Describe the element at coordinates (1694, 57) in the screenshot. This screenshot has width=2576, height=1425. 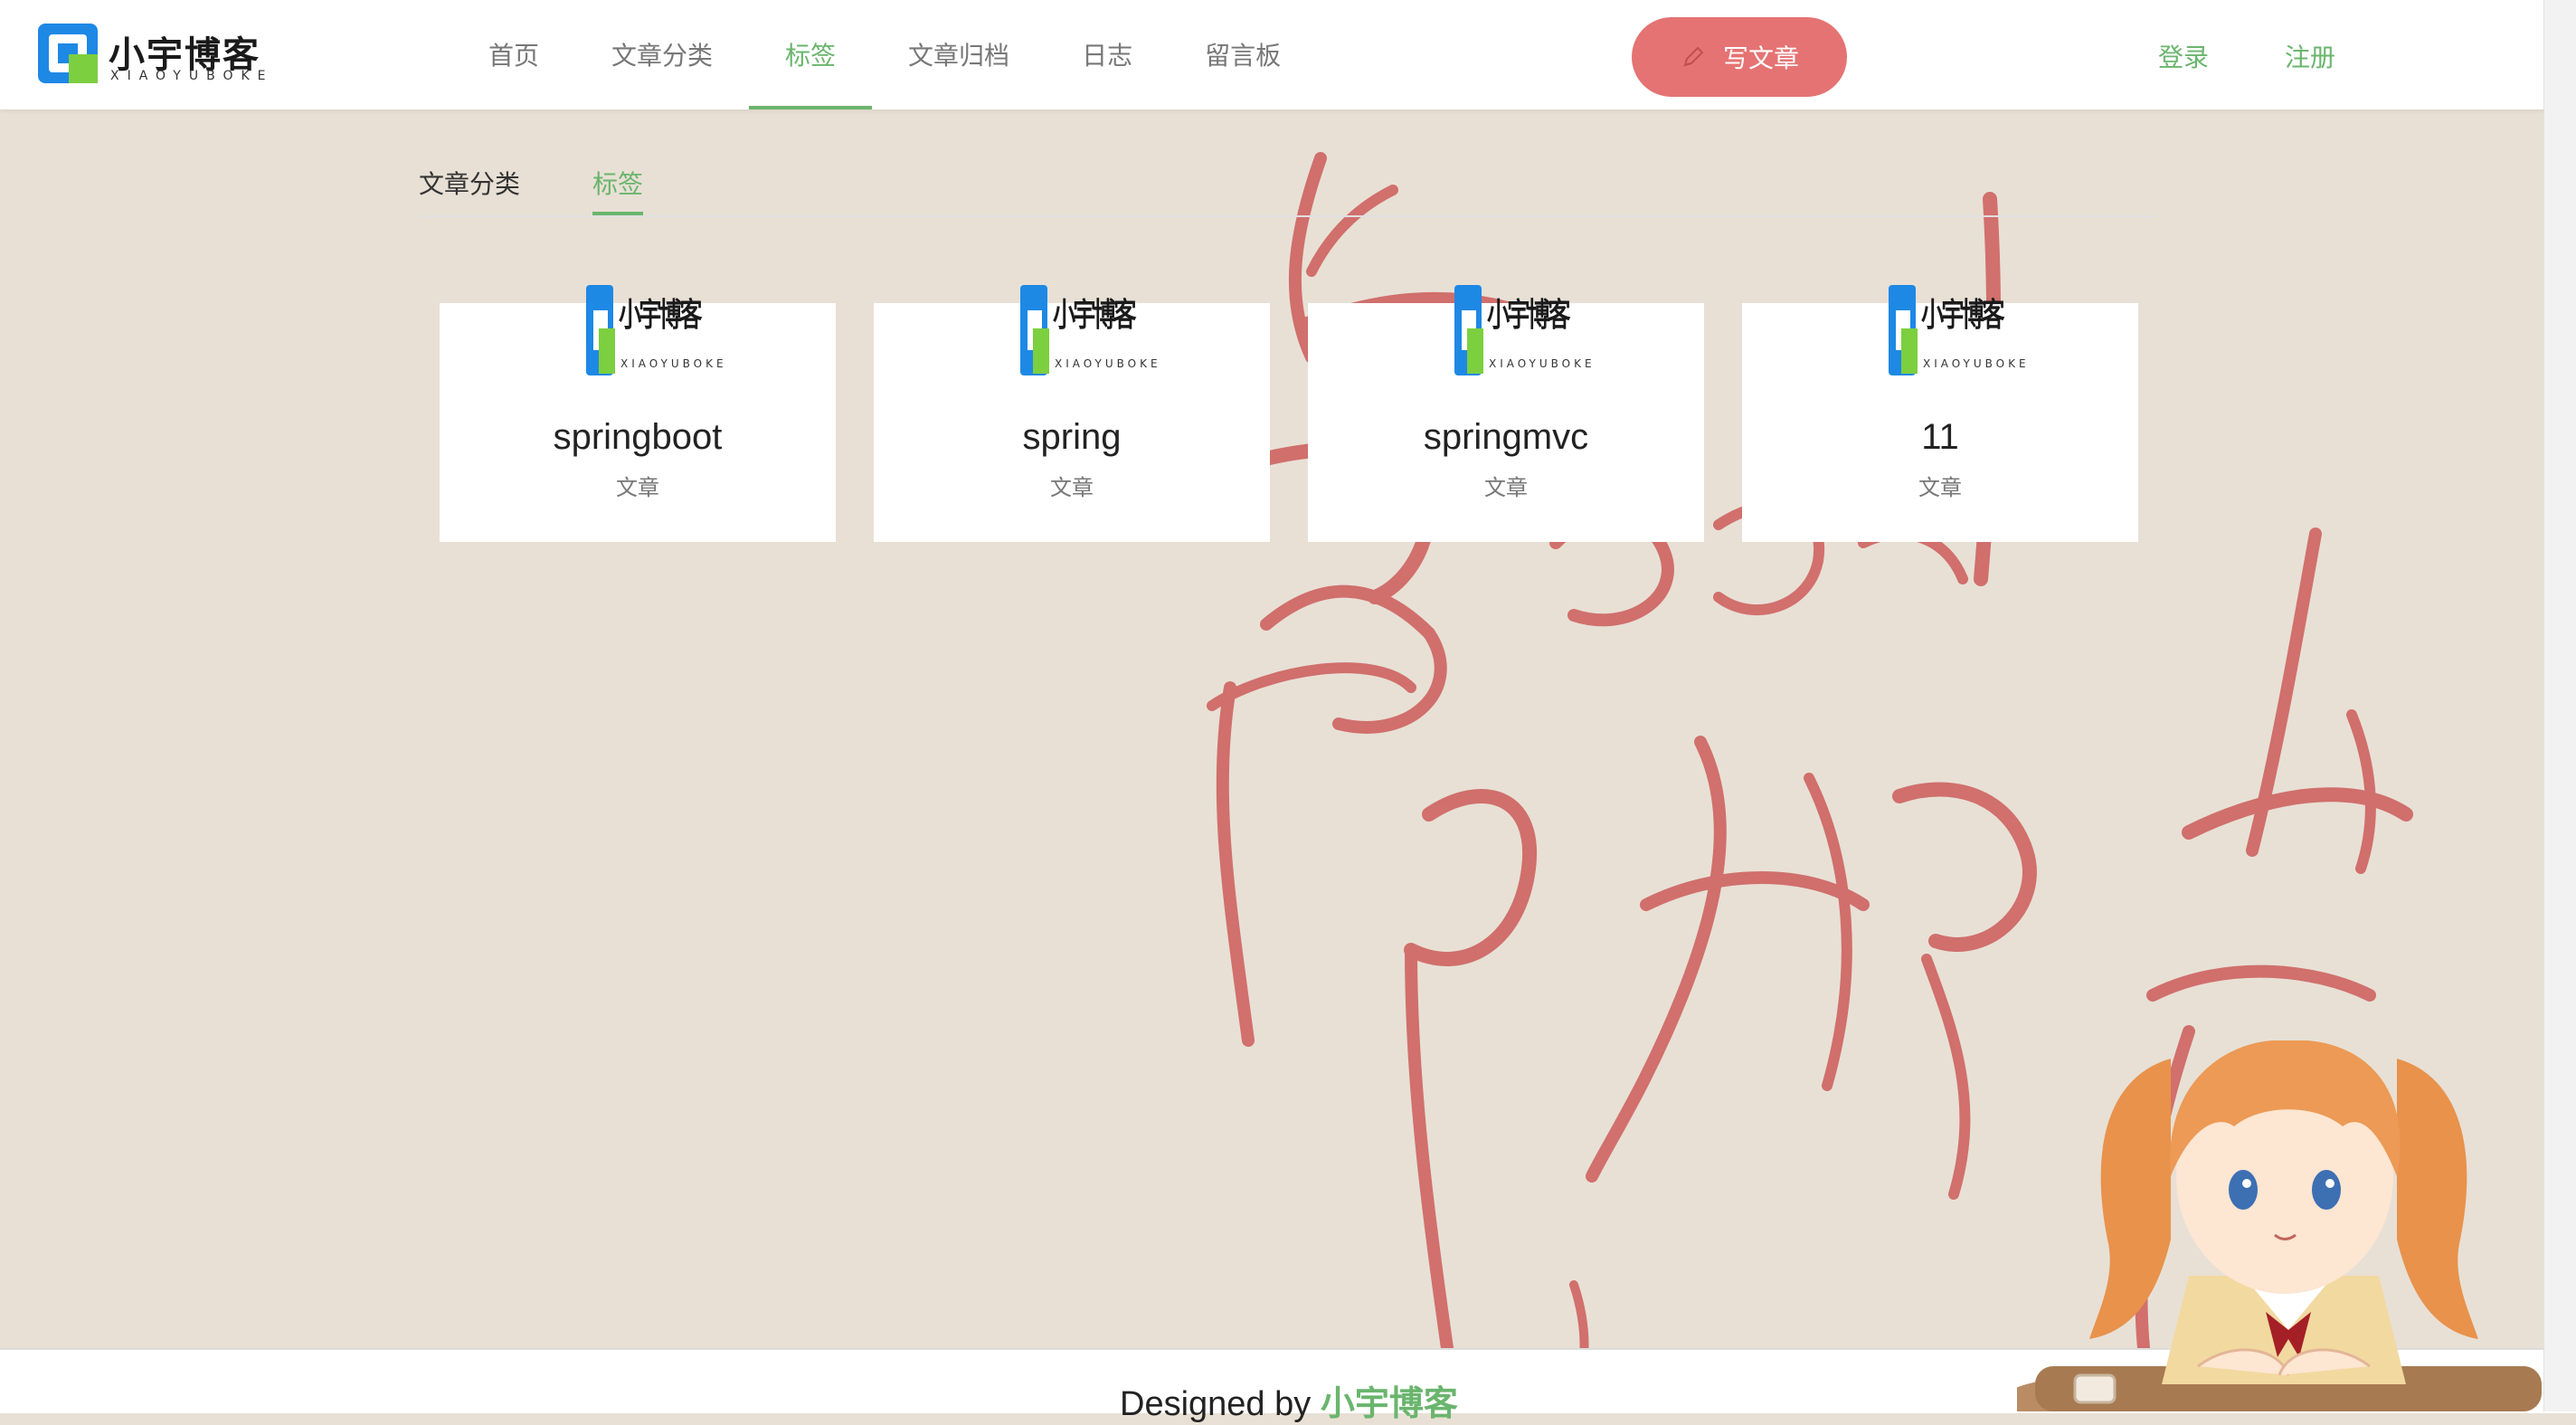
I see `pen-icon` at that location.